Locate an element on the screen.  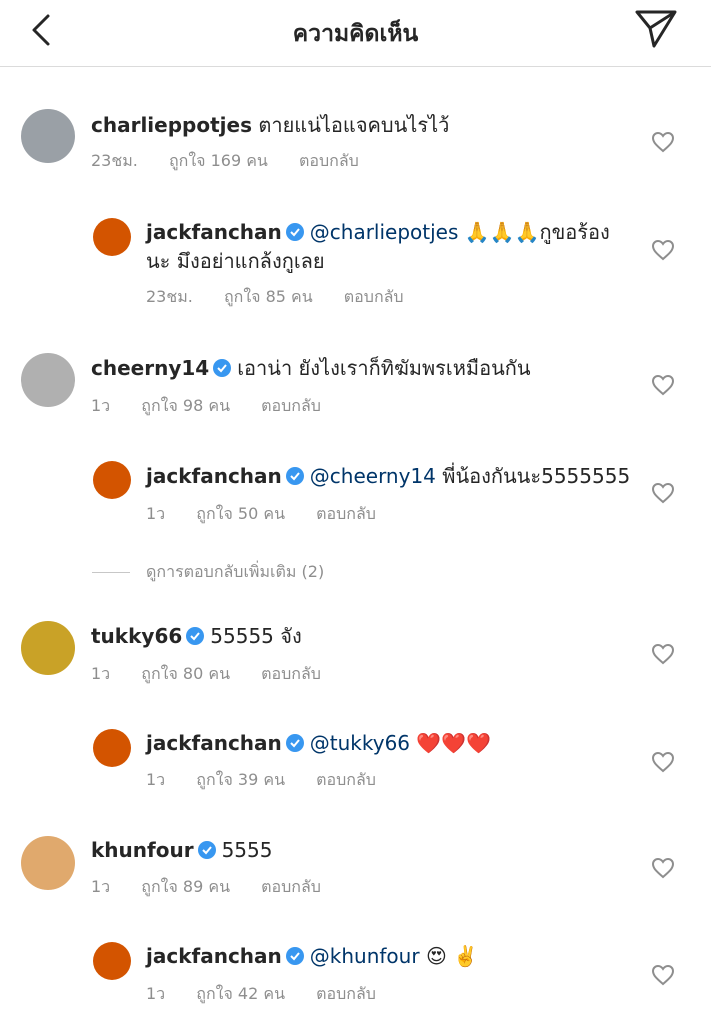
send-direct-icon is located at coordinates (656, 29).